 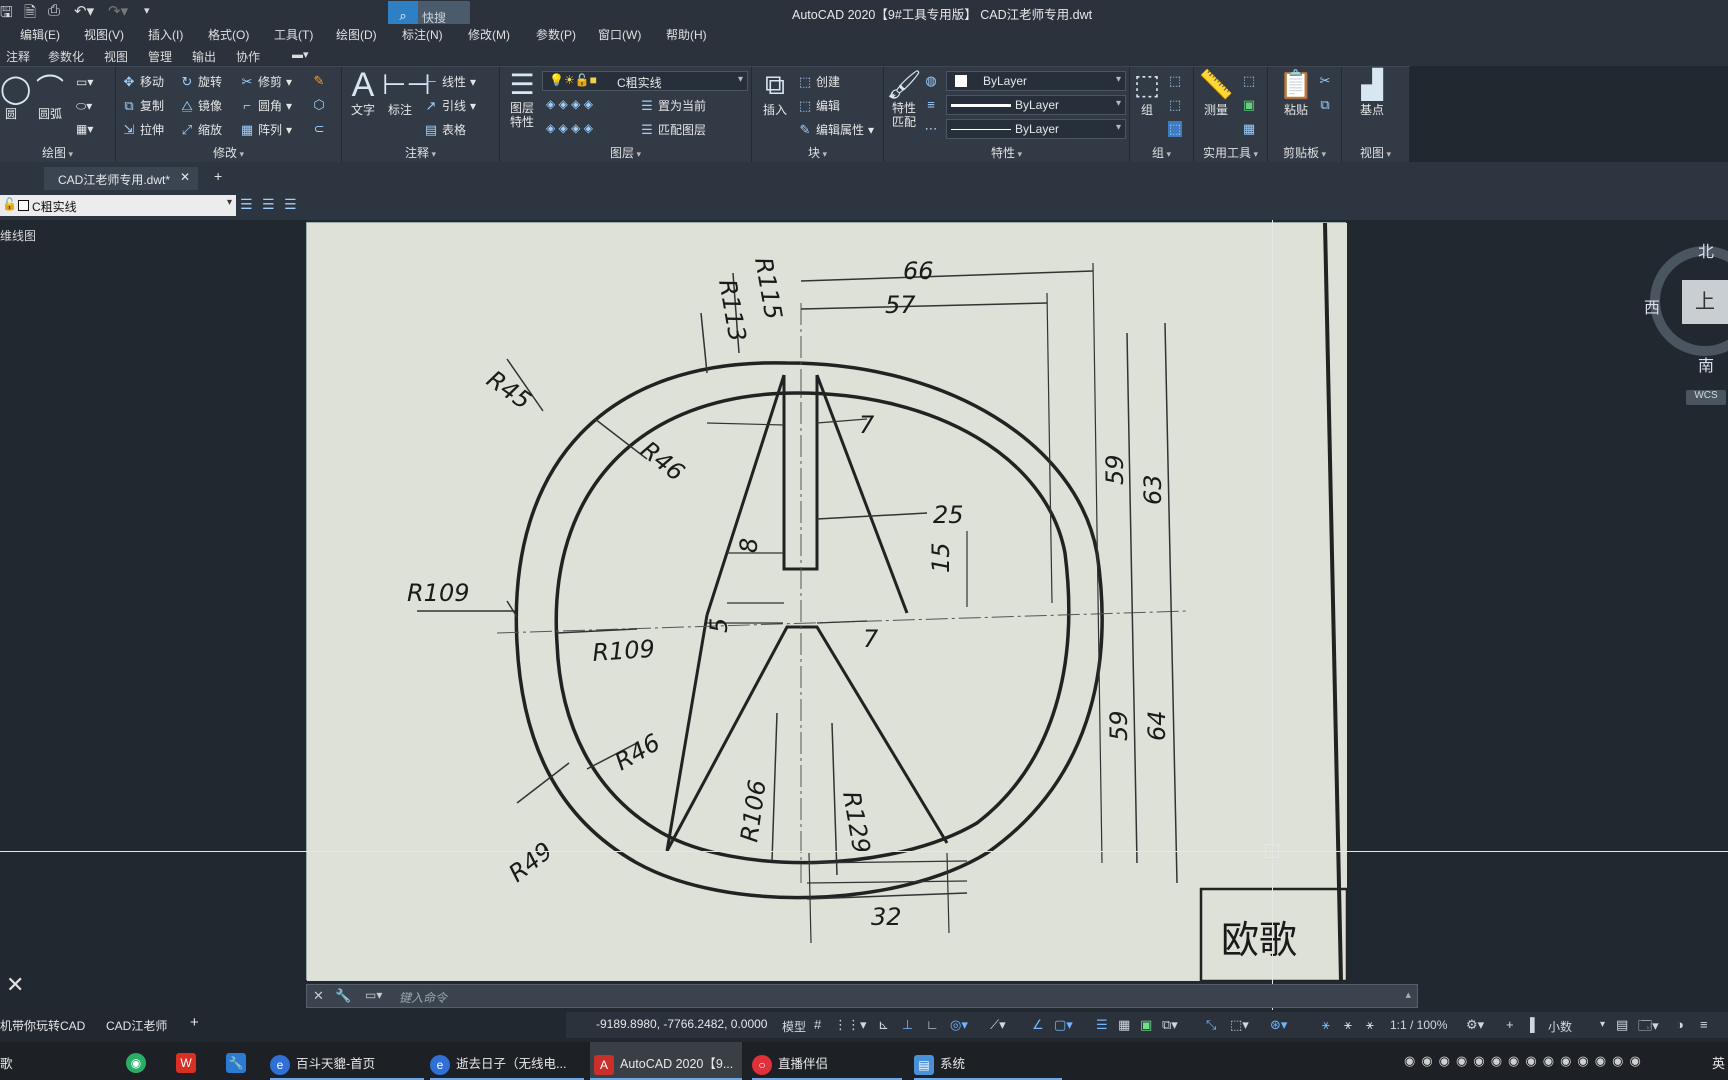 What do you see at coordinates (228, 34) in the screenshot?
I see `menu-format: 格式(O)` at bounding box center [228, 34].